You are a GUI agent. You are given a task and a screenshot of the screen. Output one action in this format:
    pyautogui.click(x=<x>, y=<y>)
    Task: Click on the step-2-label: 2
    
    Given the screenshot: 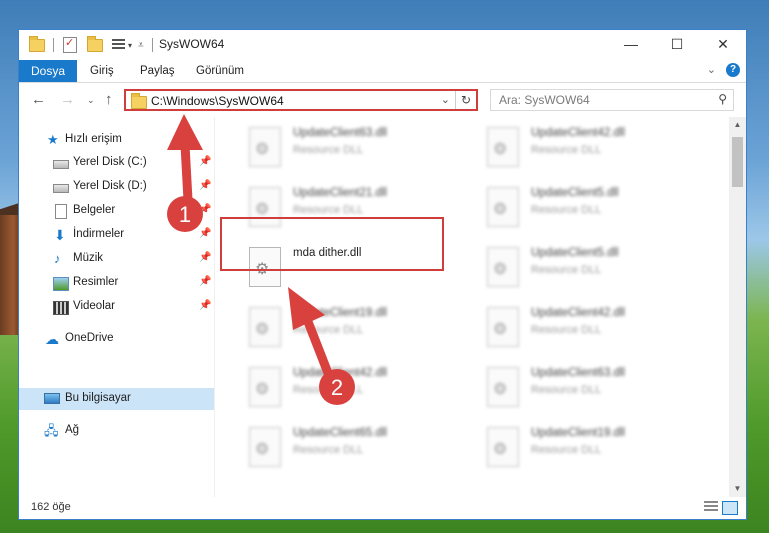 What is the action you would take?
    pyautogui.click(x=337, y=387)
    